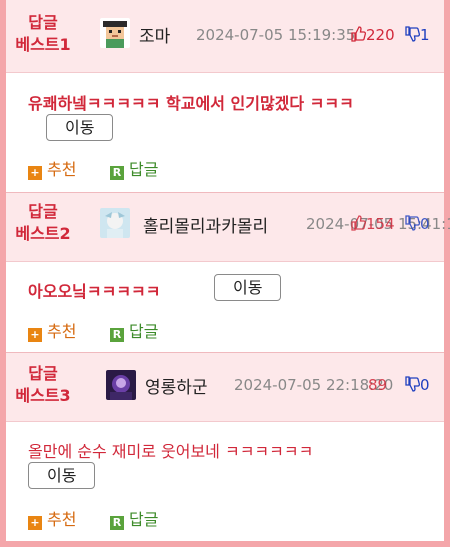 The image size is (450, 547). I want to click on rank-label: 답글 베스트2, so click(43, 223).